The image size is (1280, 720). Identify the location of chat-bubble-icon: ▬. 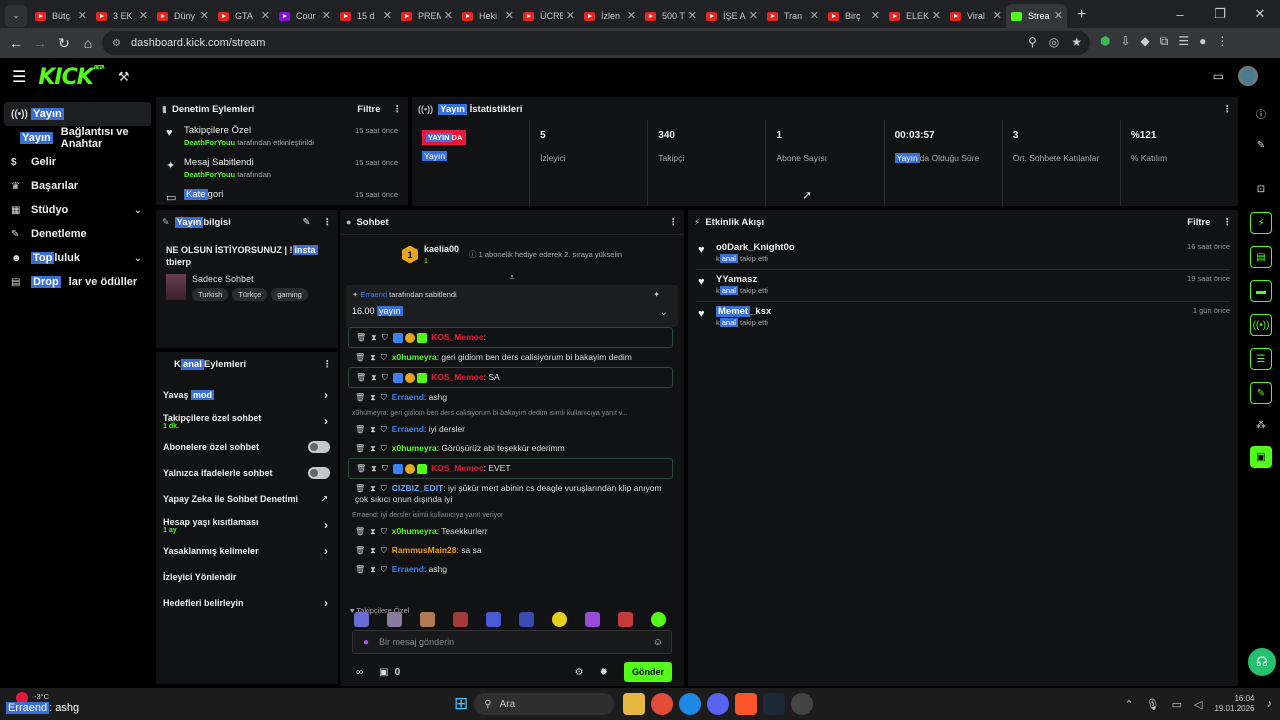
(1261, 291).